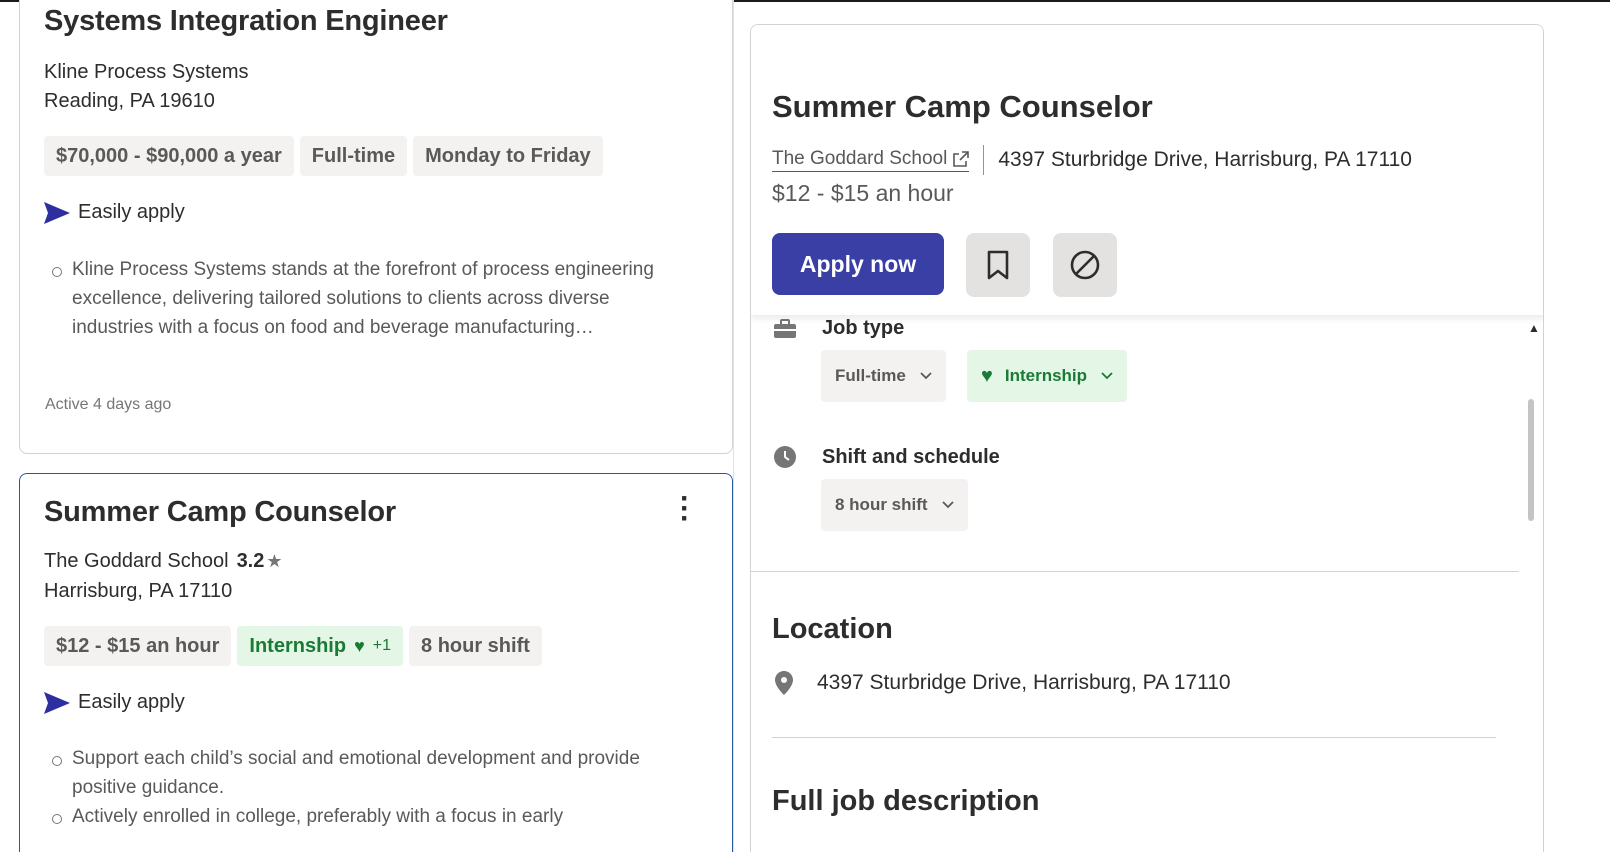 The image size is (1610, 852). I want to click on bookmark-icon, so click(998, 265).